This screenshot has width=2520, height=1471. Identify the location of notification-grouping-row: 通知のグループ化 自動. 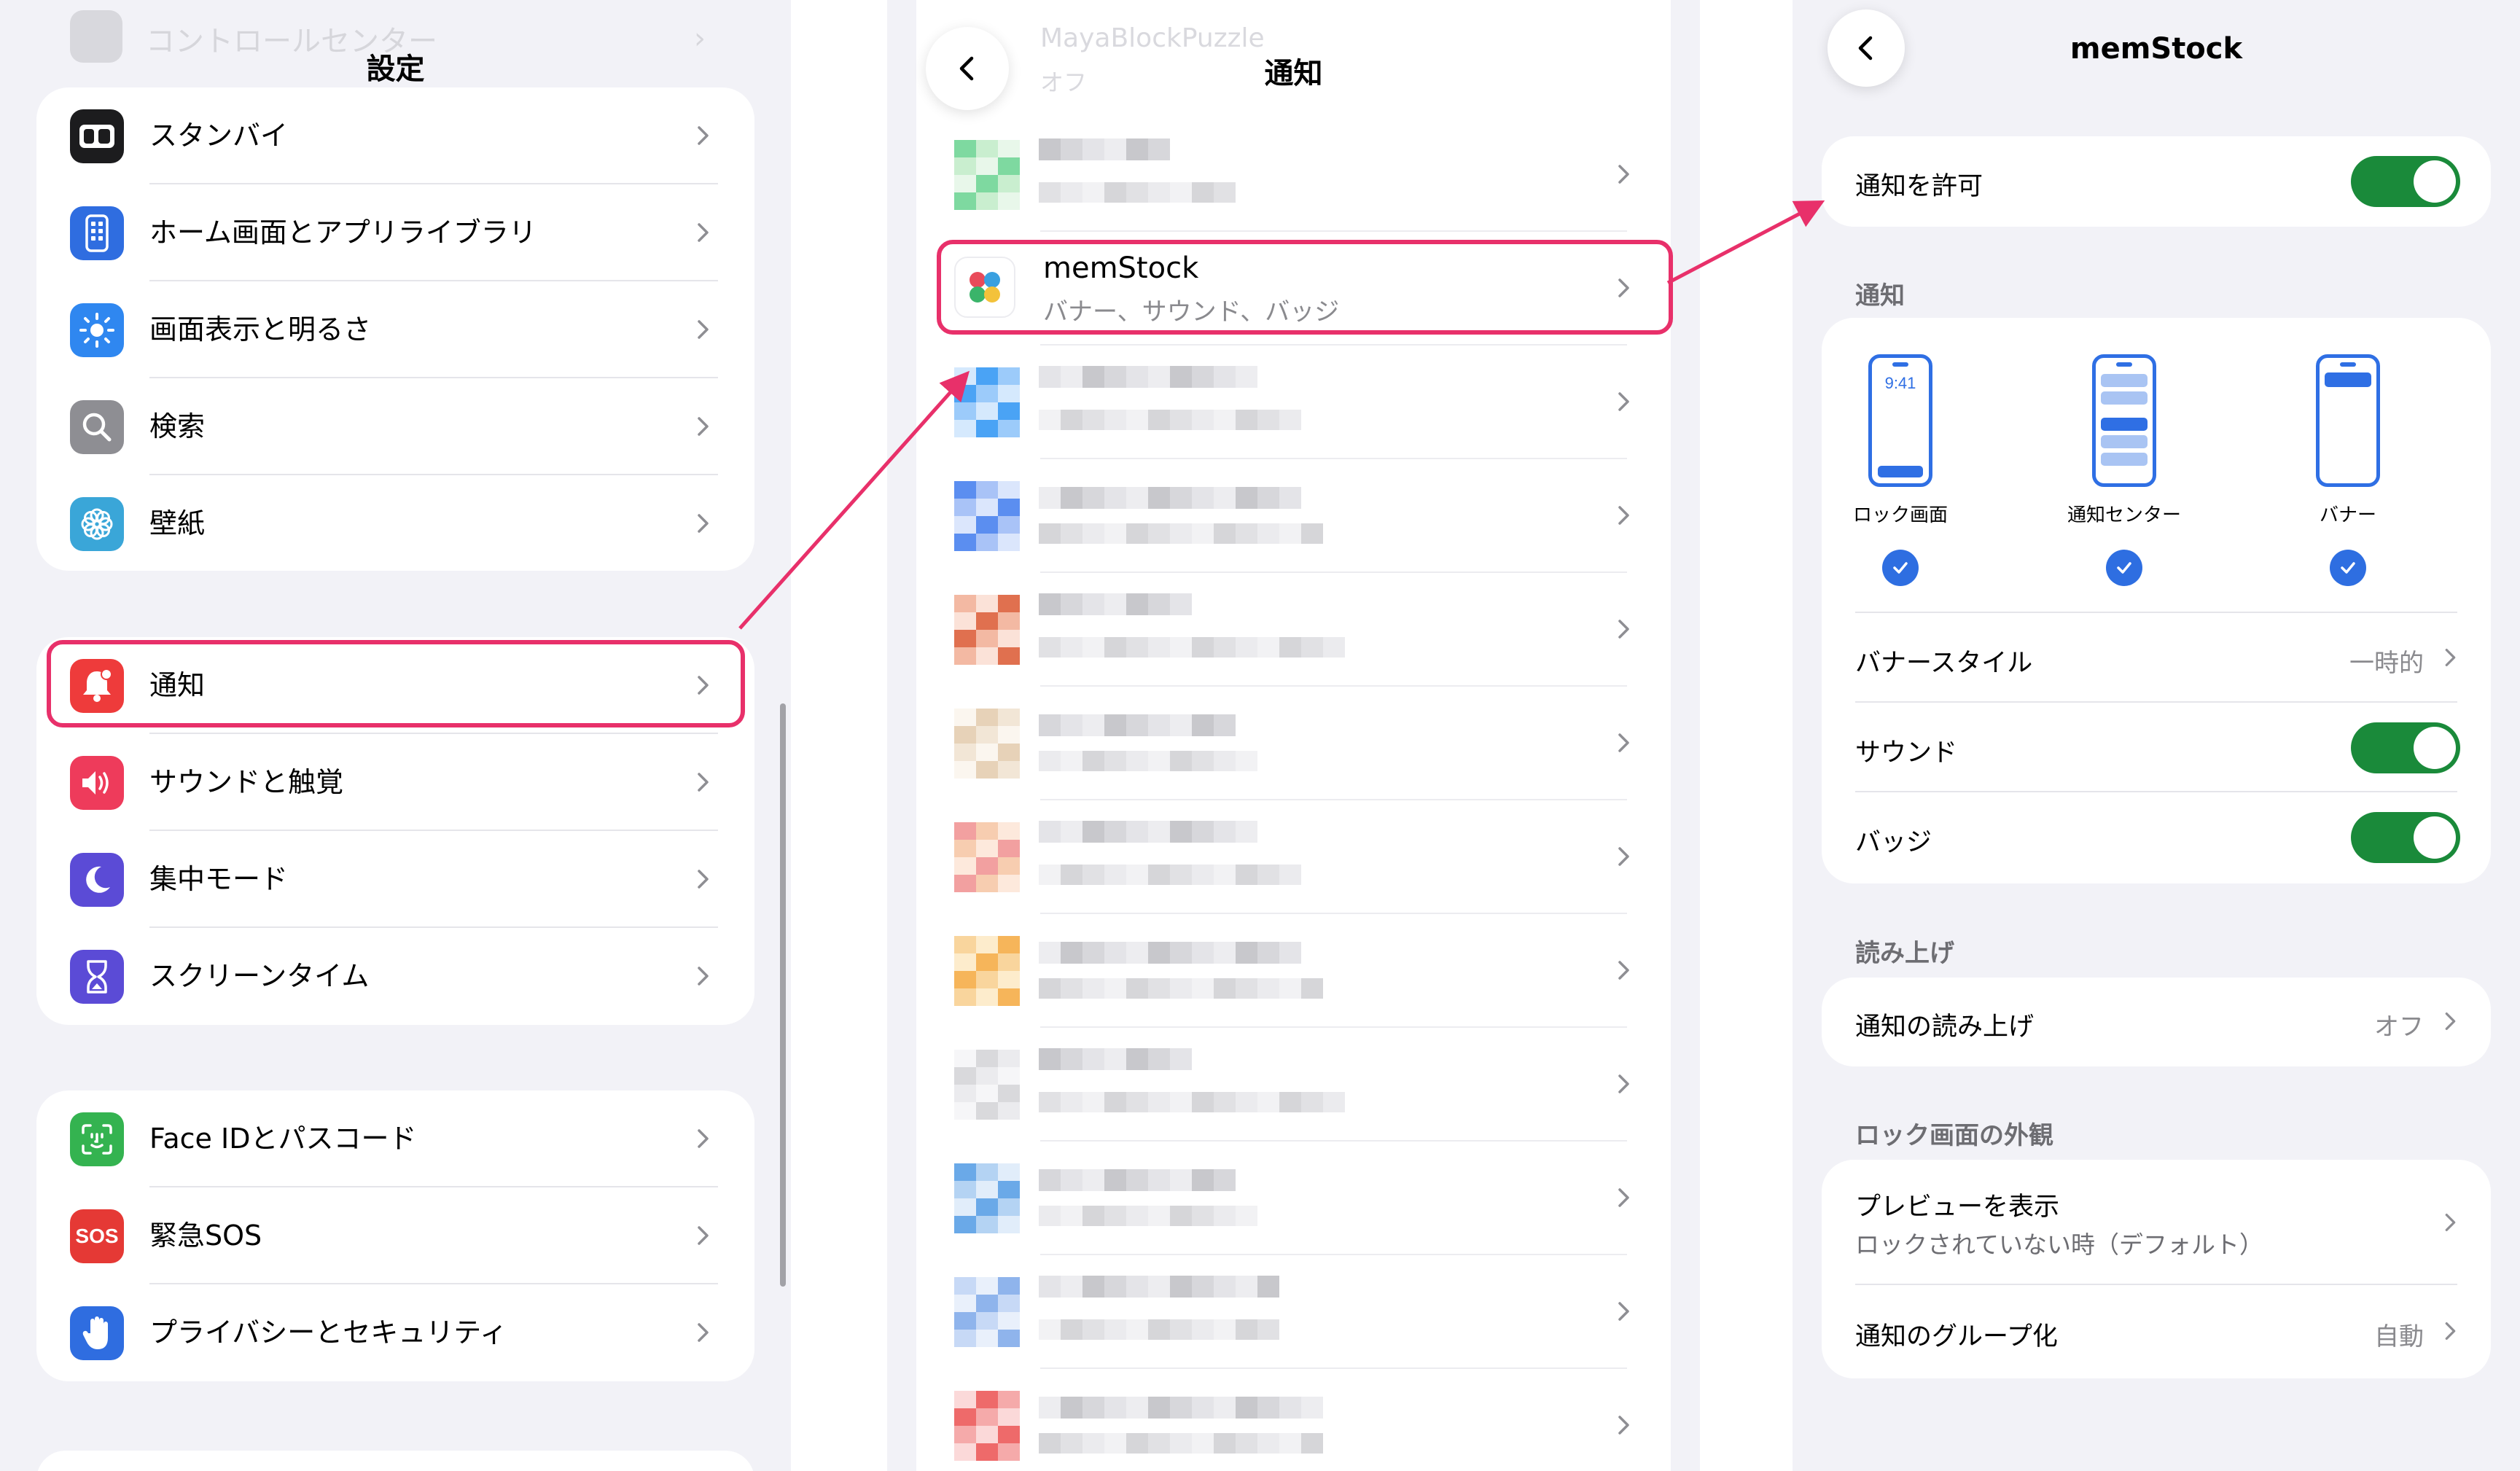
(2156, 1331).